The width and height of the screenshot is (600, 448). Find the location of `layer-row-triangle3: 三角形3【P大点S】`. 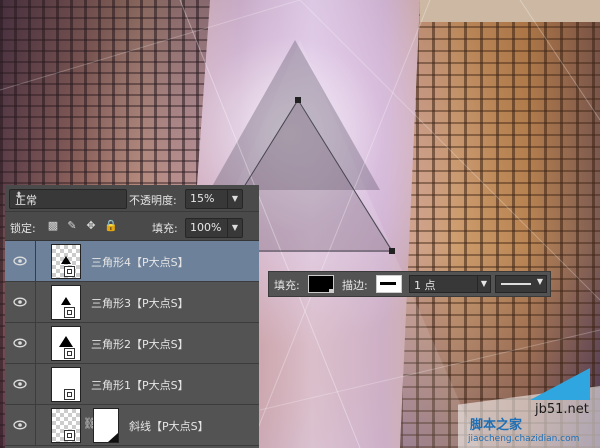

layer-row-triangle3: 三角形3【P大点S】 is located at coordinates (132, 302).